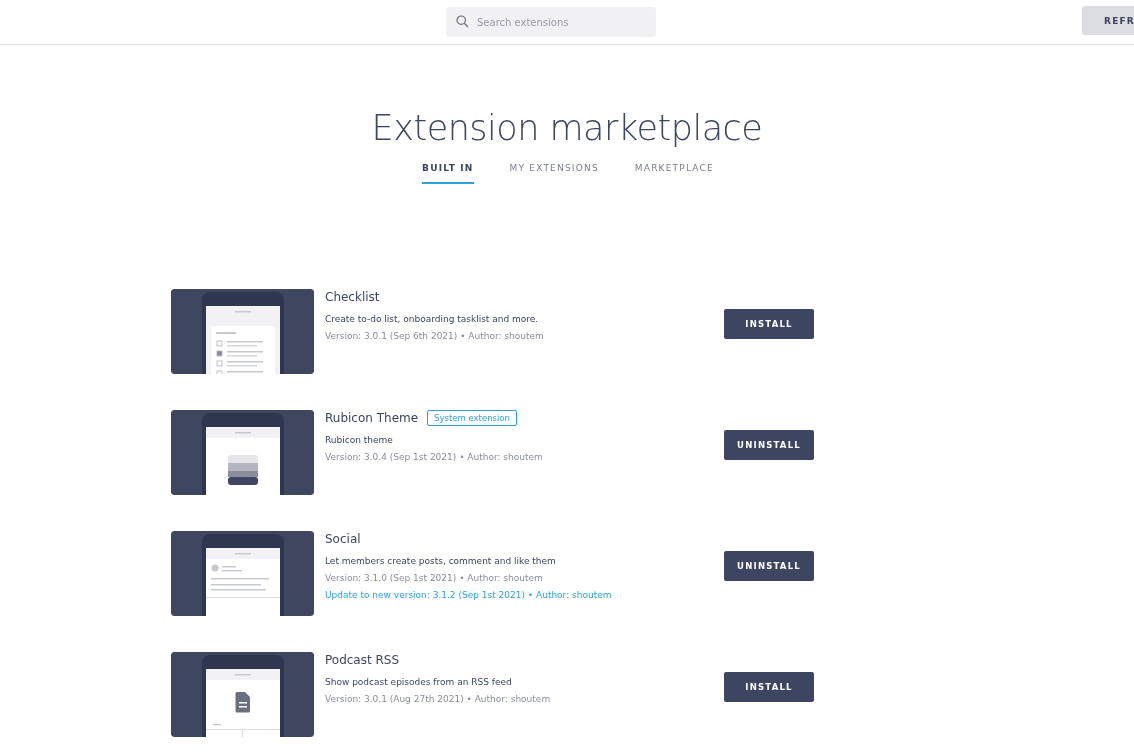 Image resolution: width=1134 pixels, height=752 pixels. I want to click on tab: MARKETPLACE, so click(674, 173).